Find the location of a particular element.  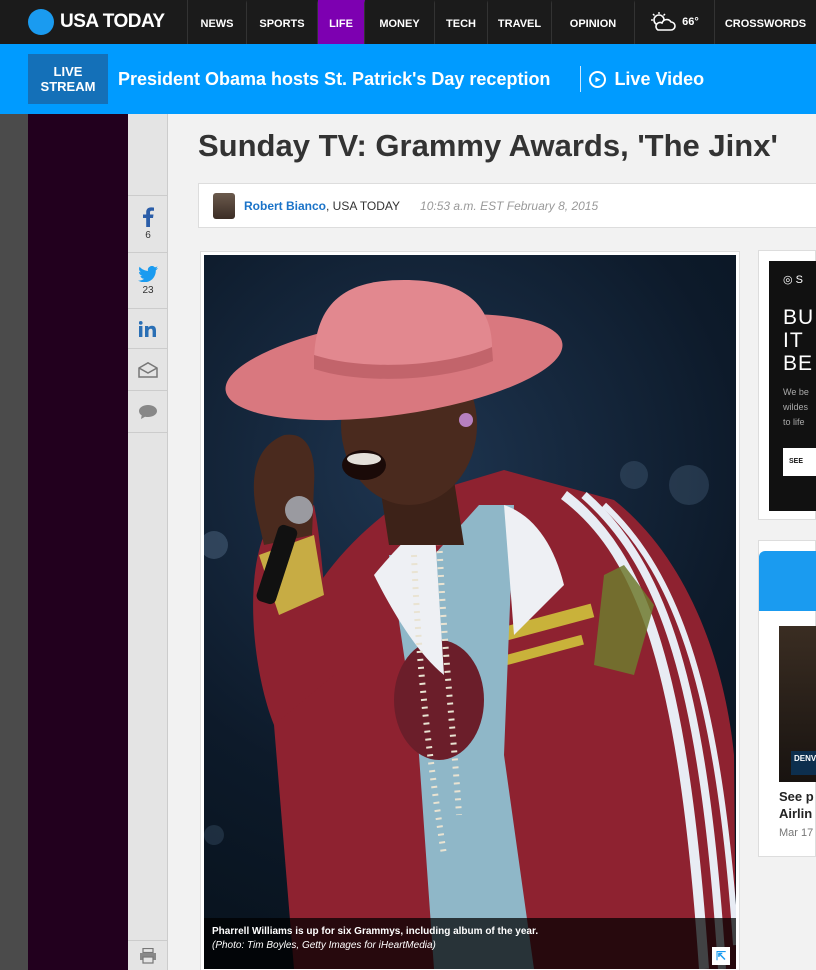

share-twitter-button: 23 is located at coordinates (148, 281).